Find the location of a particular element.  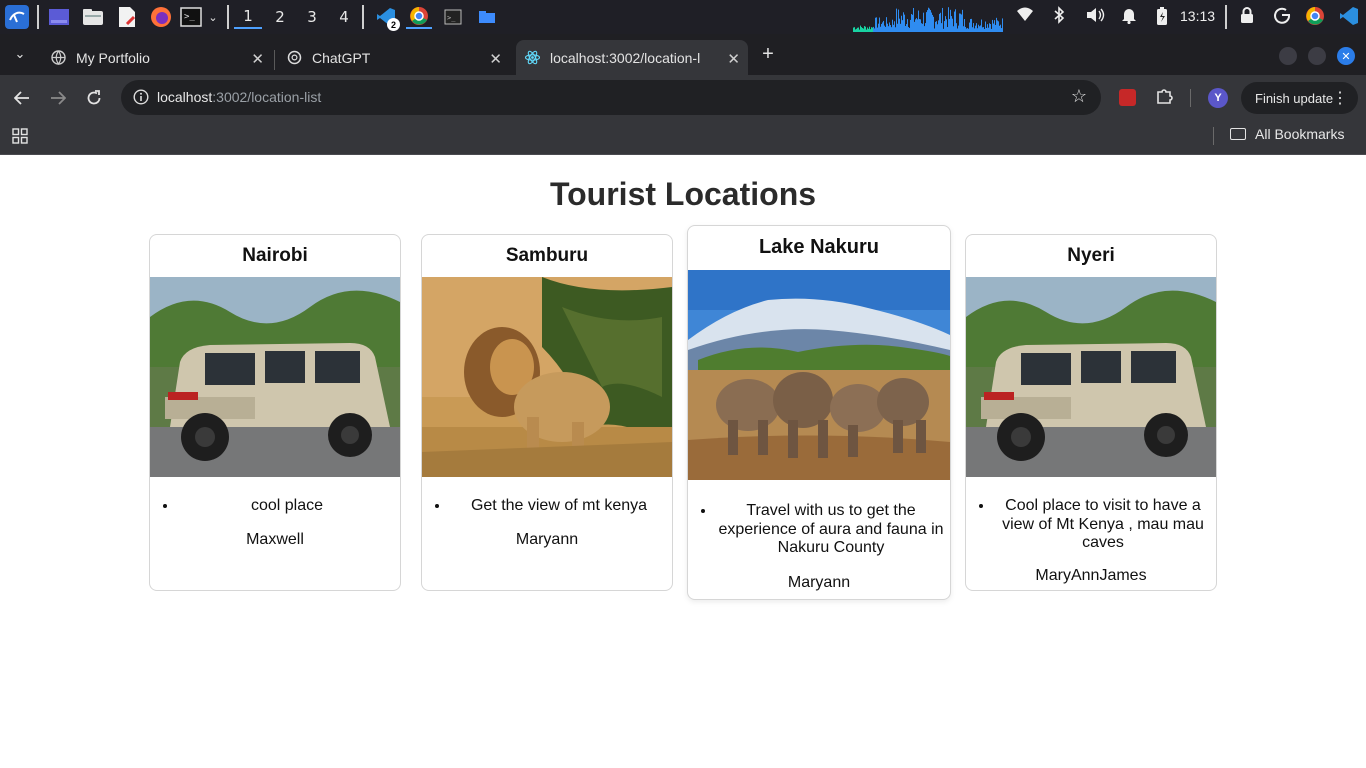

lion-image is located at coordinates (547, 377).